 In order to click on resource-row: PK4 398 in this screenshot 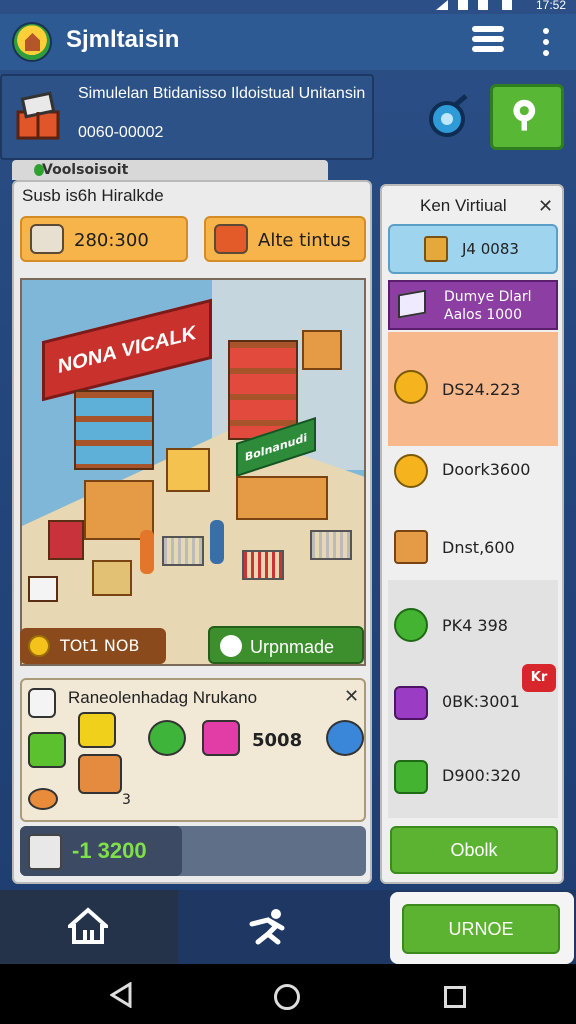, I will do `click(473, 624)`.